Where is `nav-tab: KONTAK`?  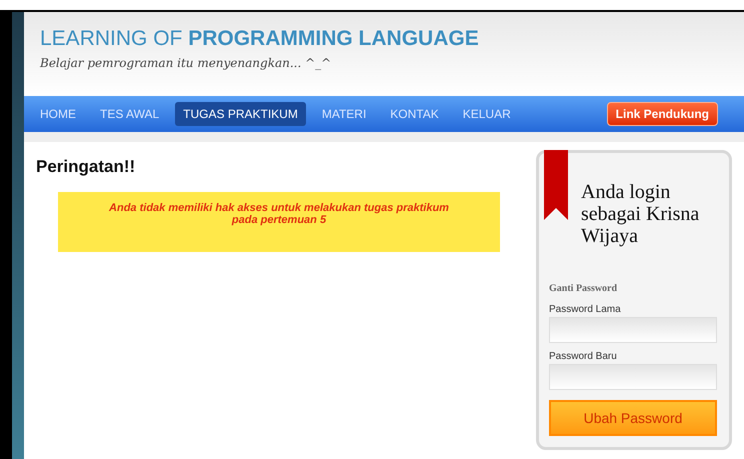
nav-tab: KONTAK is located at coordinates (414, 114).